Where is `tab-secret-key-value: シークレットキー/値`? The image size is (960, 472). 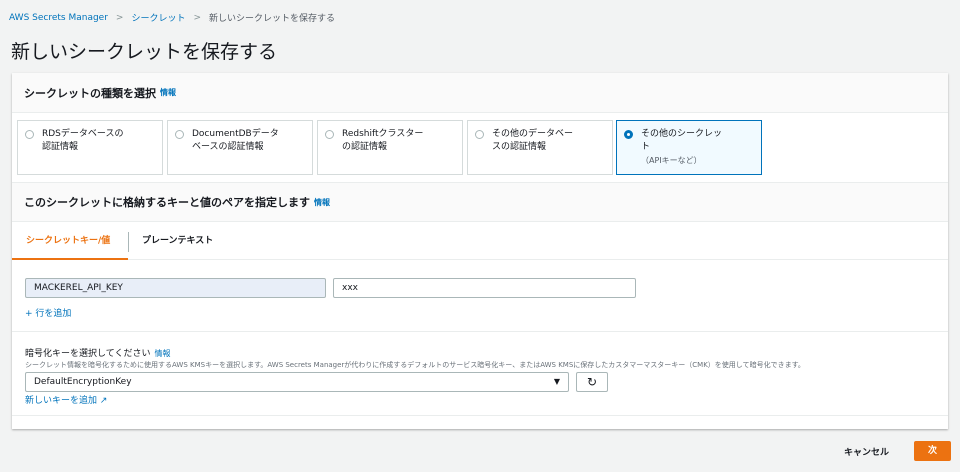
tab-secret-key-value: シークレットキー/値 is located at coordinates (70, 241).